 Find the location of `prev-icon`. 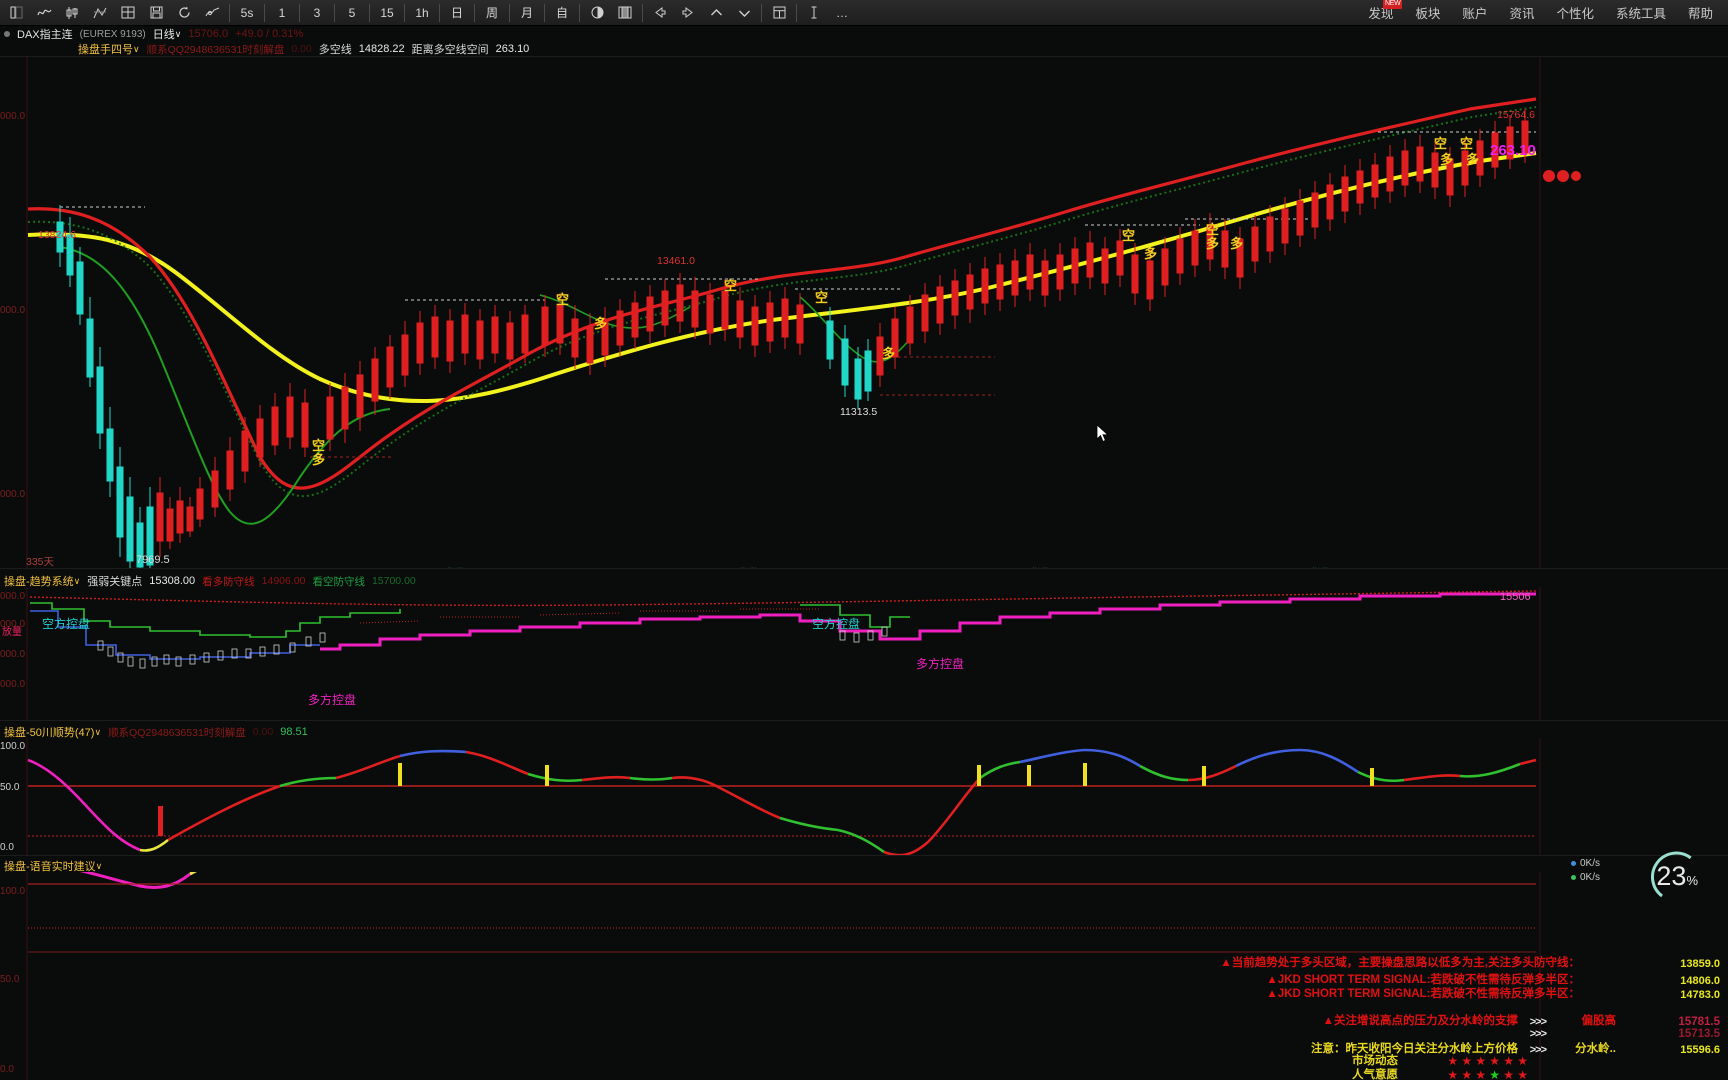

prev-icon is located at coordinates (660, 13).